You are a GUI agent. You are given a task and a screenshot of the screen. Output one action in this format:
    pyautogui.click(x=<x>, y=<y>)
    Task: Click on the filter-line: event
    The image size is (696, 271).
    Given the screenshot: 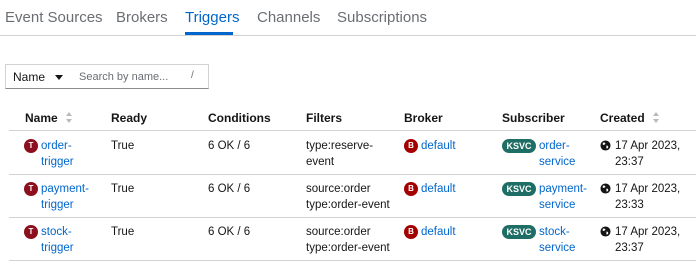 What is the action you would take?
    pyautogui.click(x=320, y=162)
    